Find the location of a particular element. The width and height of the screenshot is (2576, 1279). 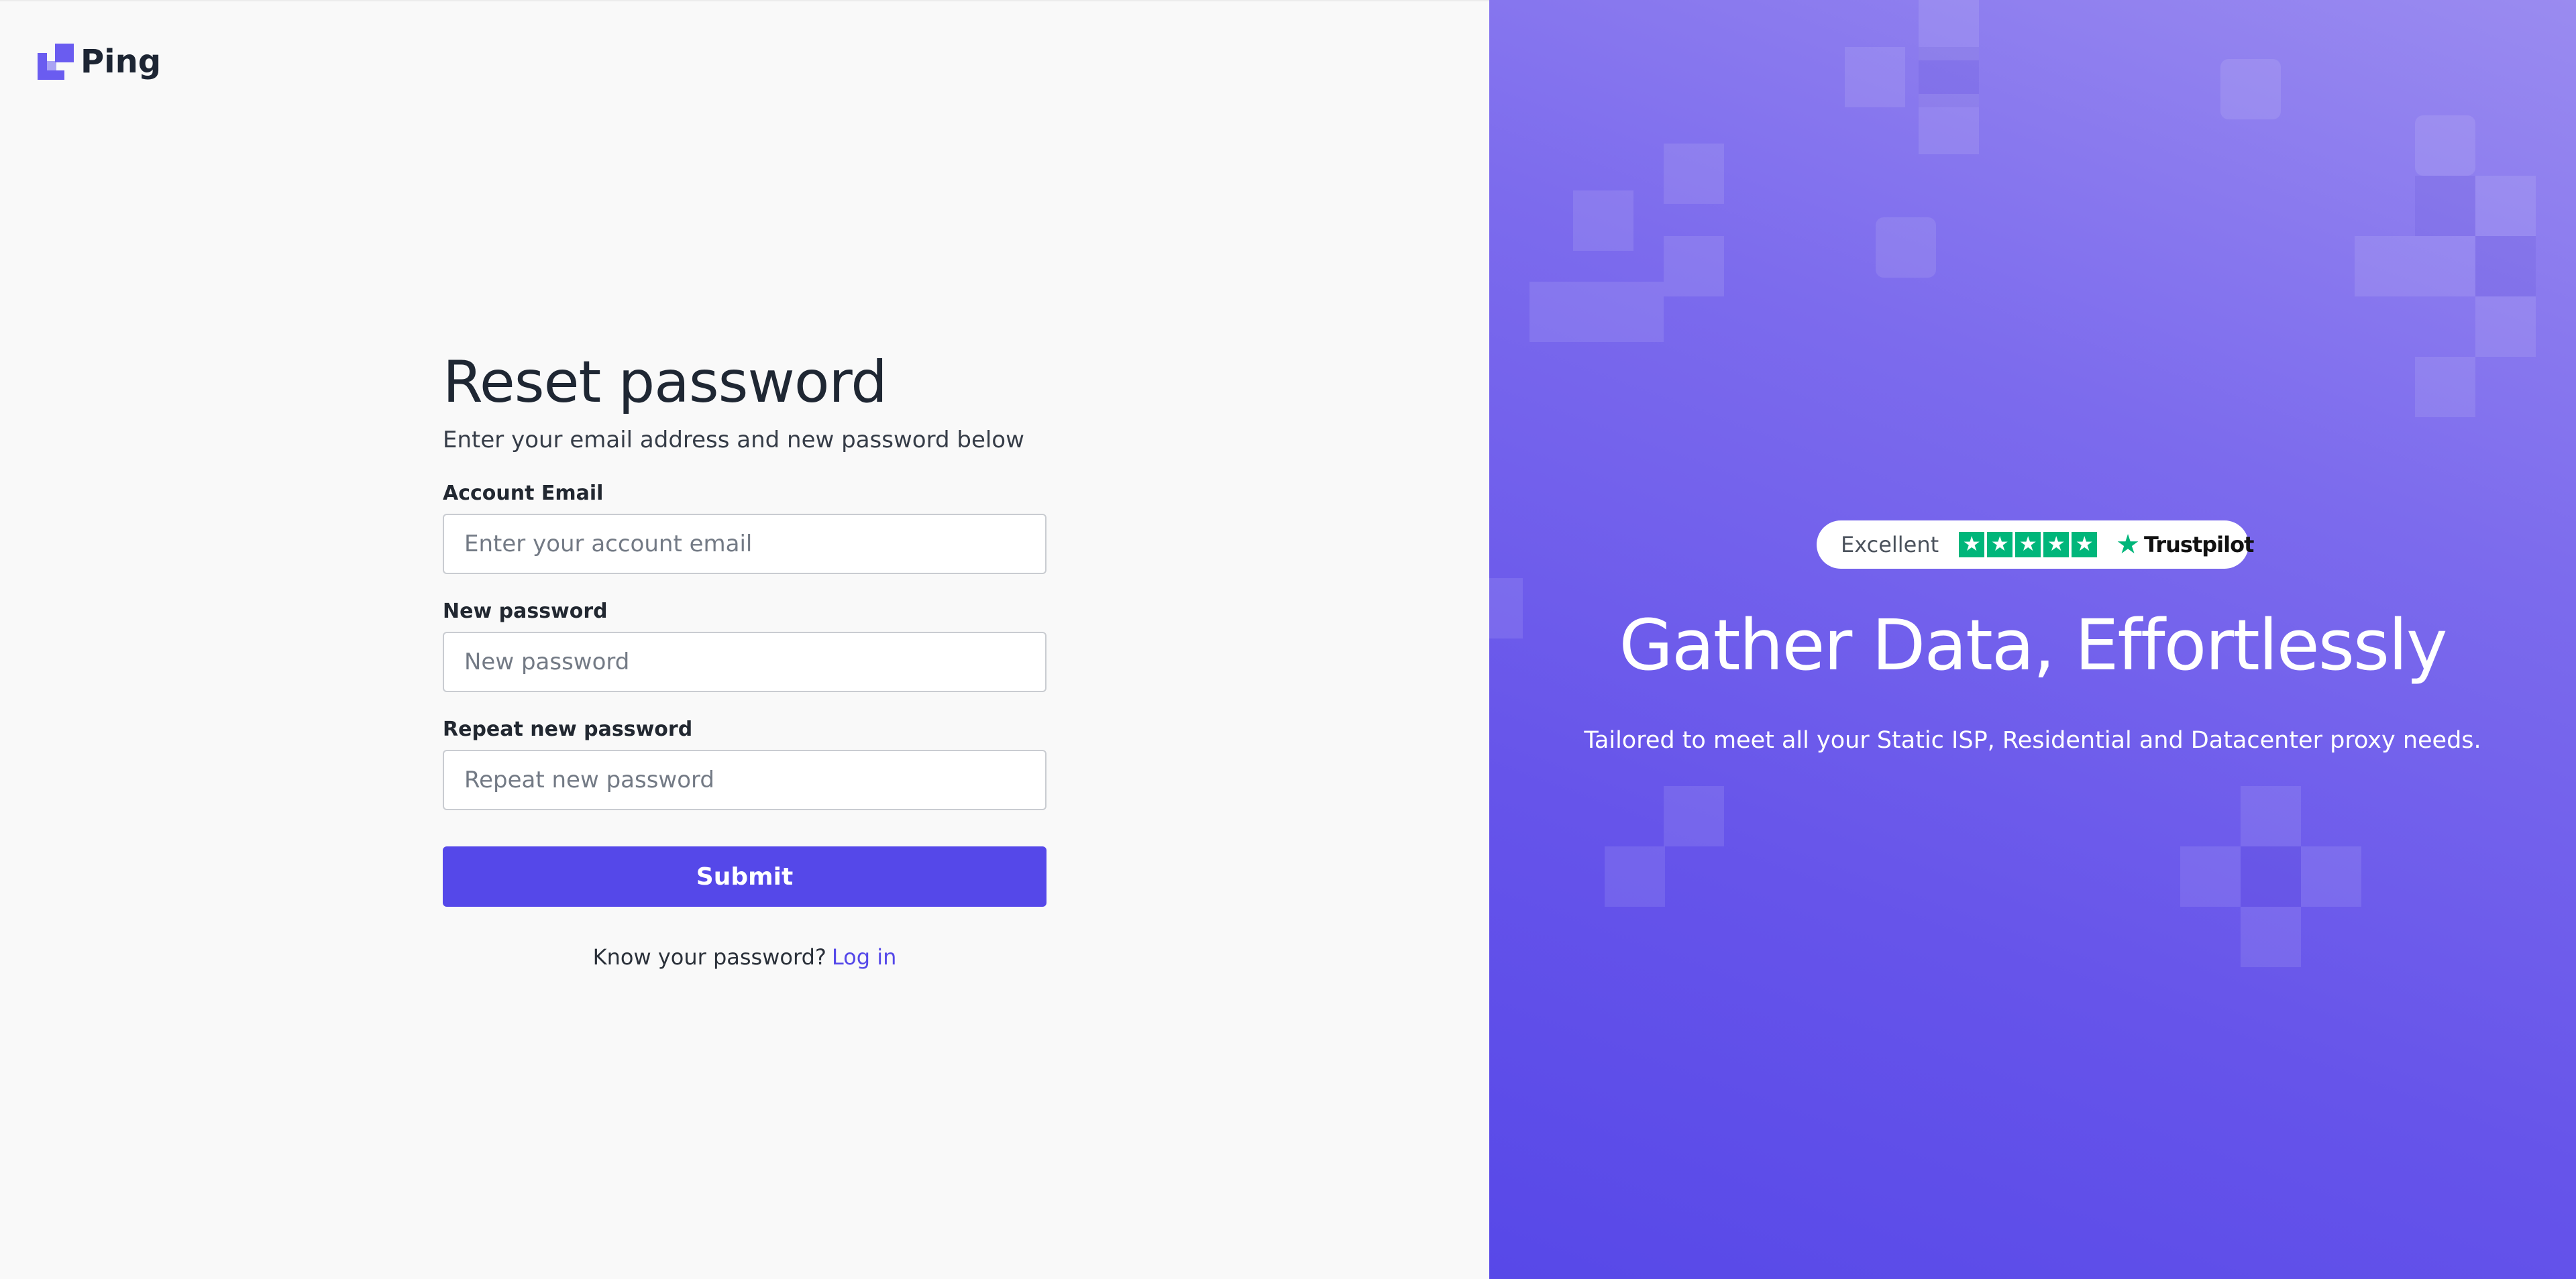

login-prompt-text: Know your password? is located at coordinates (709, 957).